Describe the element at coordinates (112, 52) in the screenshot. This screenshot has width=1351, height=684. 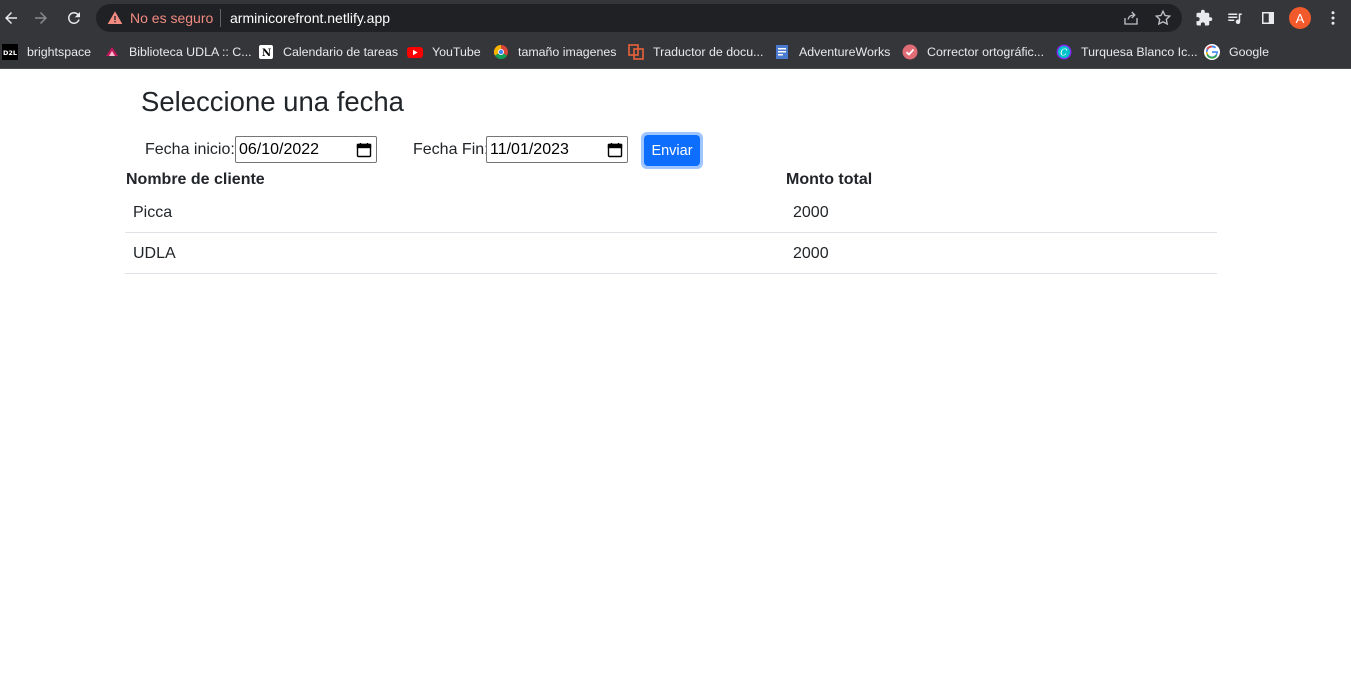
I see `udla-icon` at that location.